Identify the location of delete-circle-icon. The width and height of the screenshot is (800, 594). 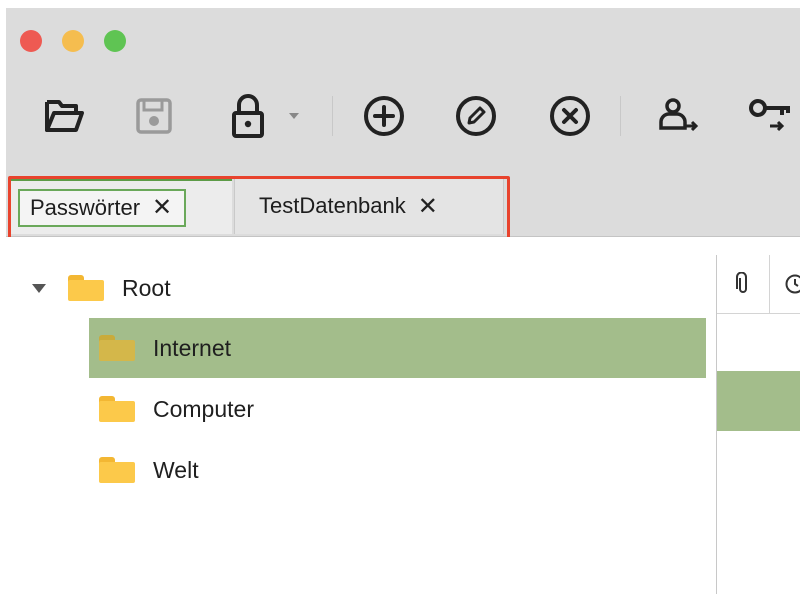
(570, 116).